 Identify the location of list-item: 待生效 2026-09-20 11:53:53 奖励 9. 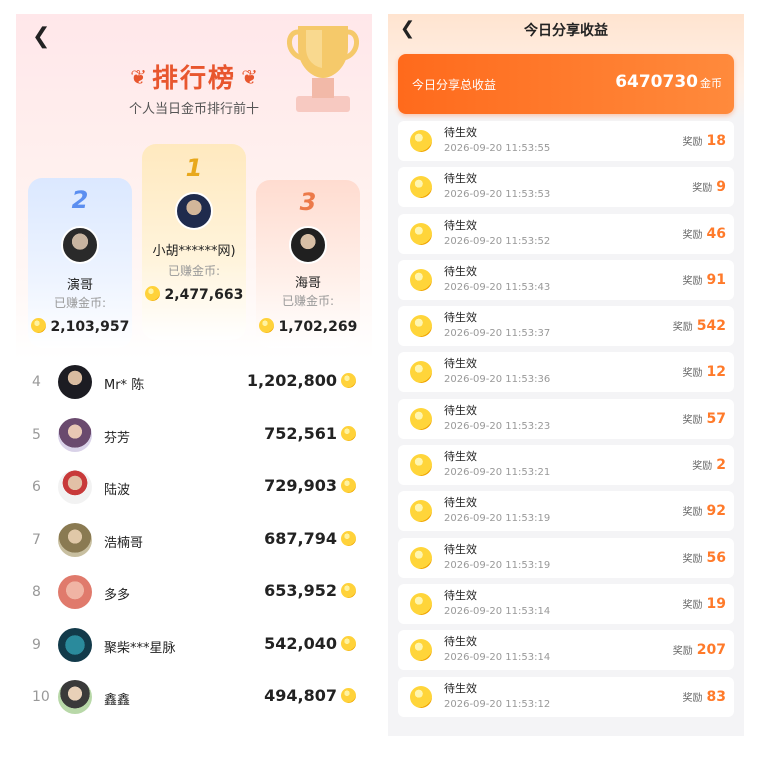
(566, 187).